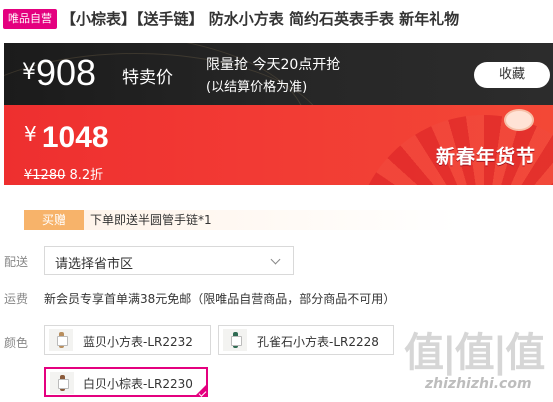  I want to click on festival-banner-text: 新春年货节, so click(486, 157).